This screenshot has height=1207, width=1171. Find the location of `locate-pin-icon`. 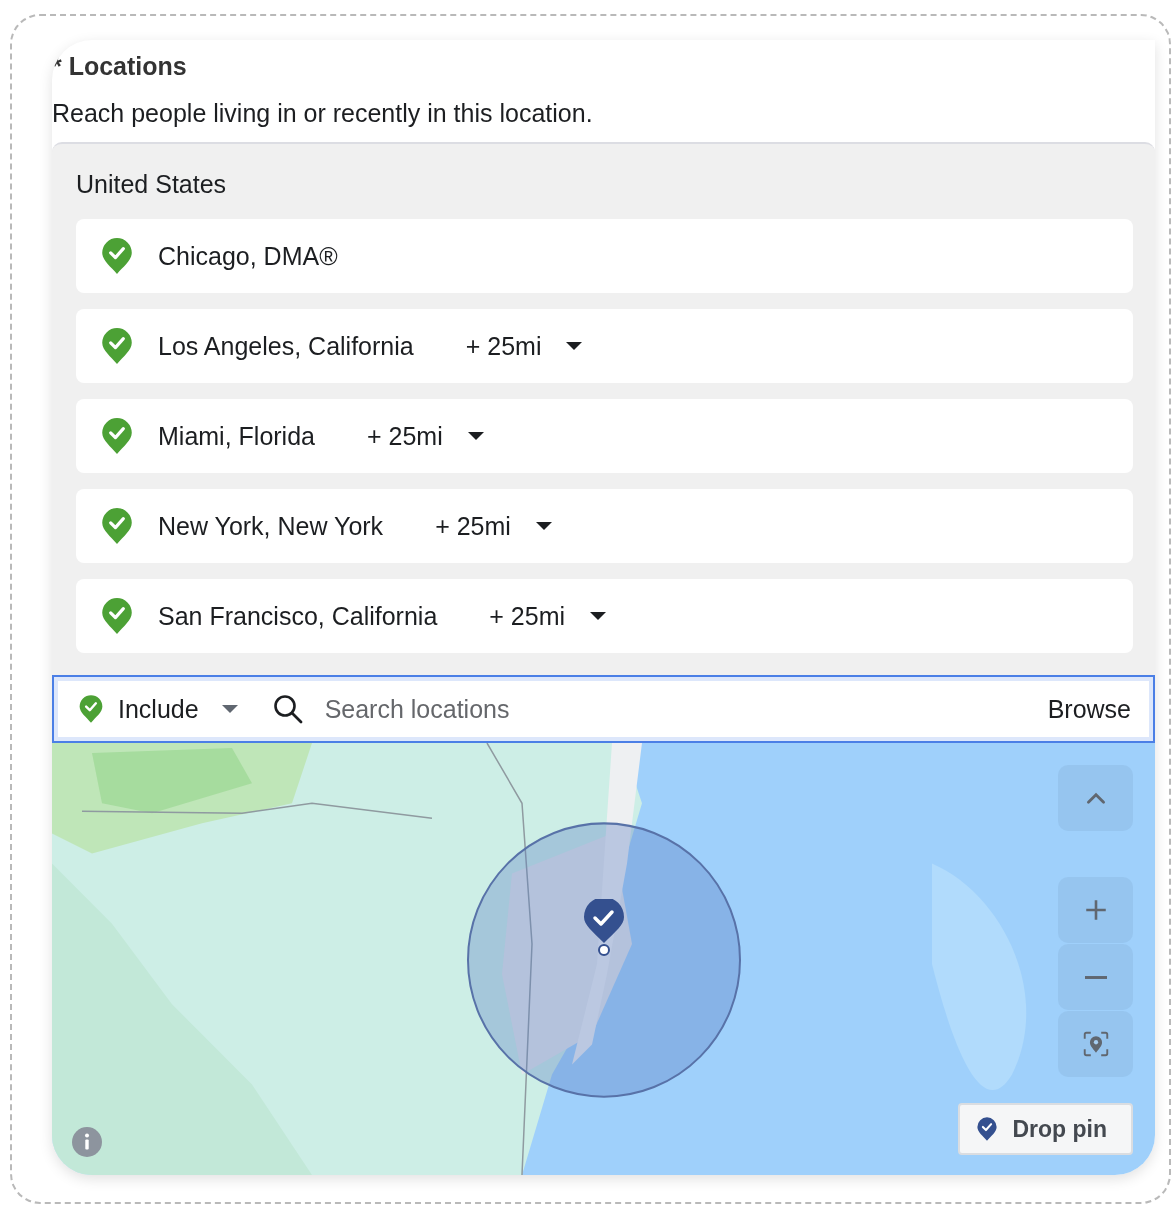

locate-pin-icon is located at coordinates (1095, 1044).